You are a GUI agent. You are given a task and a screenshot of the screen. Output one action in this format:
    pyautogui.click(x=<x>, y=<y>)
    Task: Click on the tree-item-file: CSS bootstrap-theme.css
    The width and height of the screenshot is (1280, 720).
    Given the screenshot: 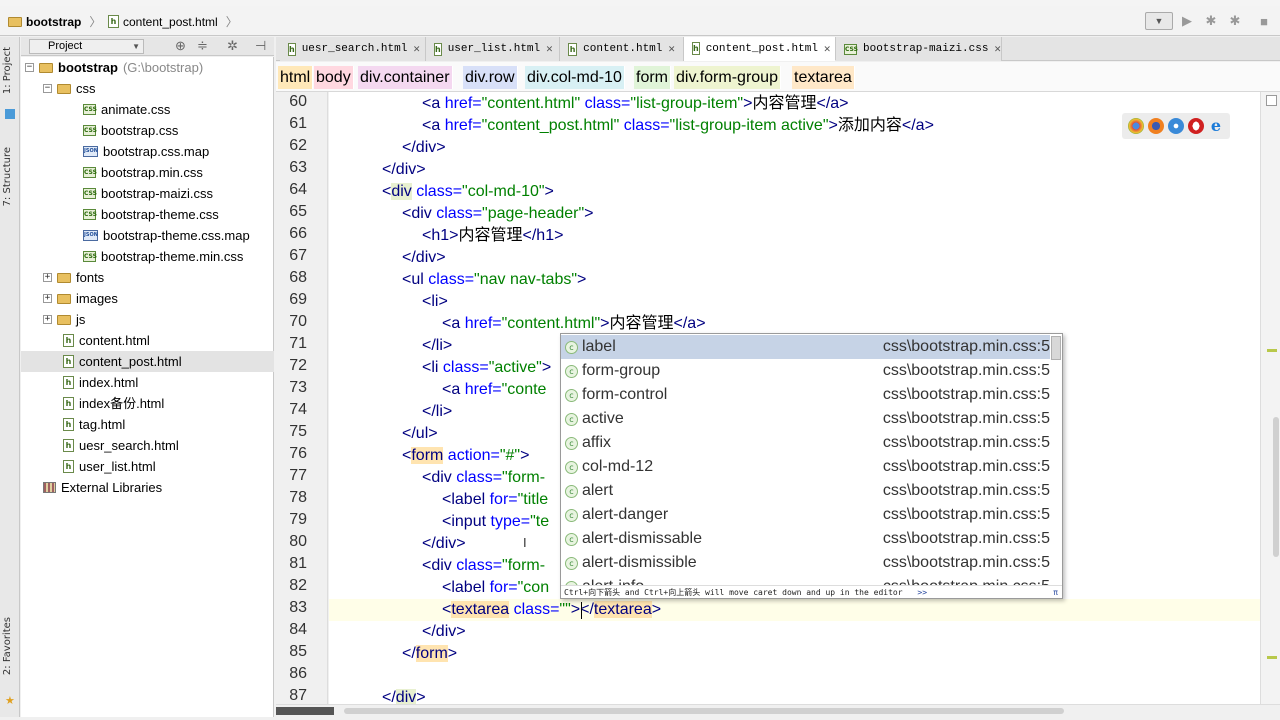 What is the action you would take?
    pyautogui.click(x=151, y=214)
    